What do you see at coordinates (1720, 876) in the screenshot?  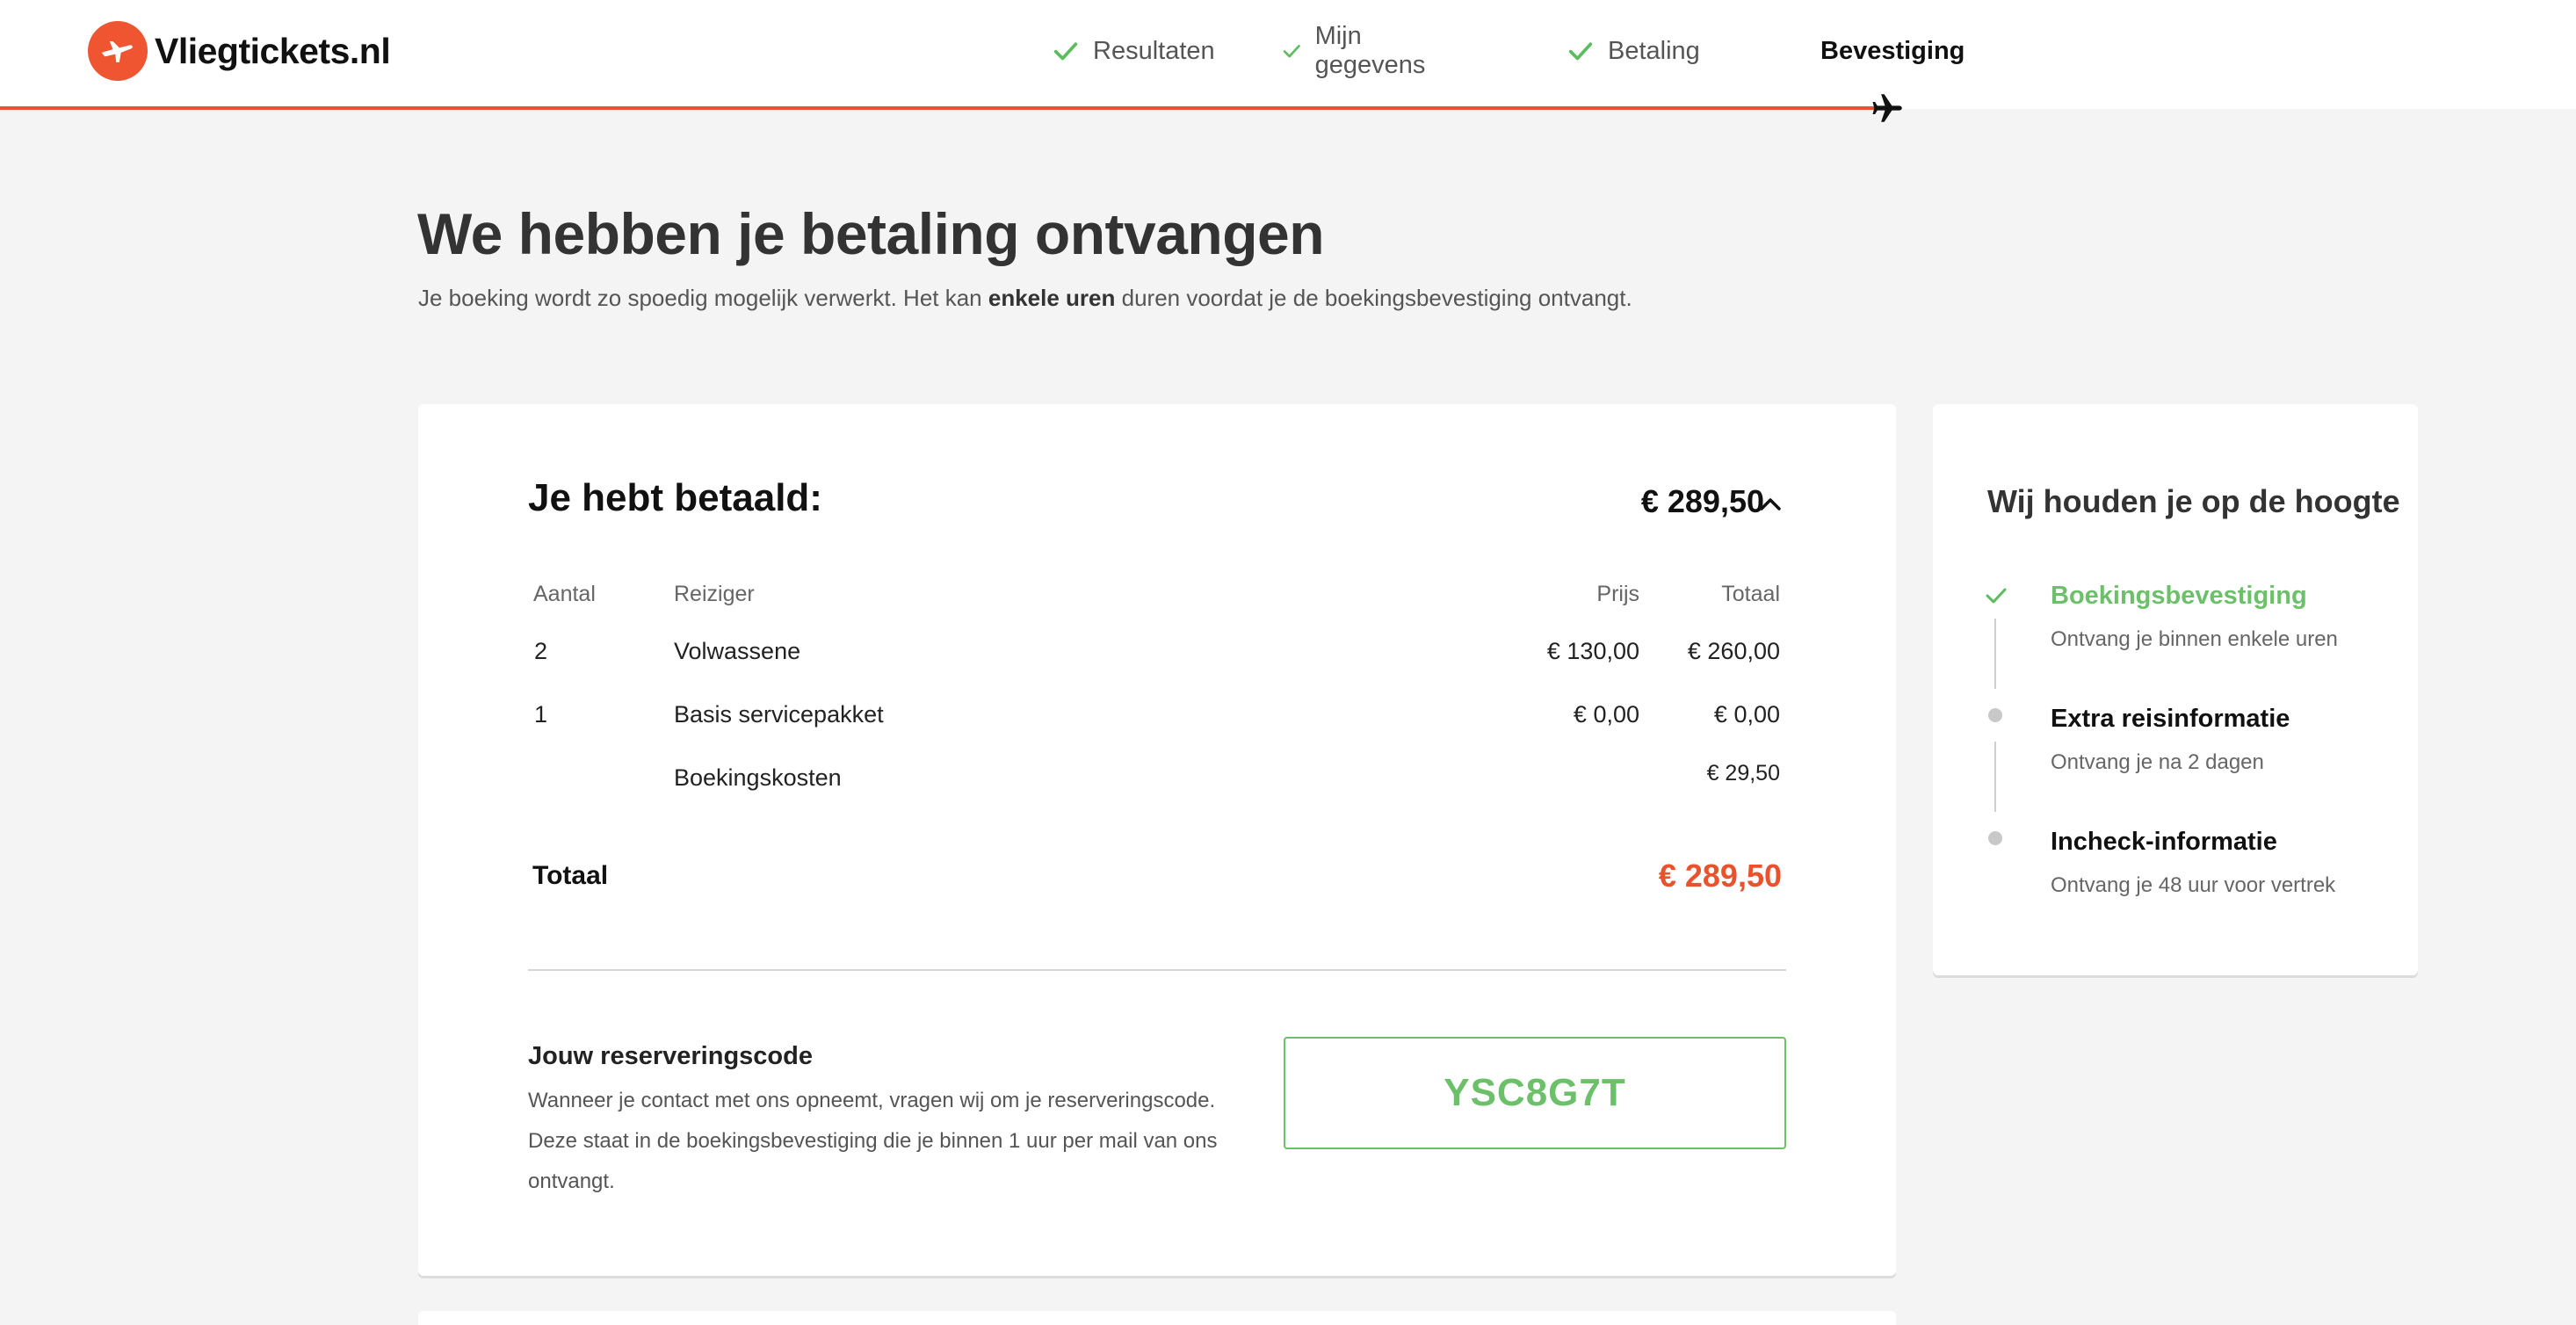 I see `total-amount: € 289,50` at bounding box center [1720, 876].